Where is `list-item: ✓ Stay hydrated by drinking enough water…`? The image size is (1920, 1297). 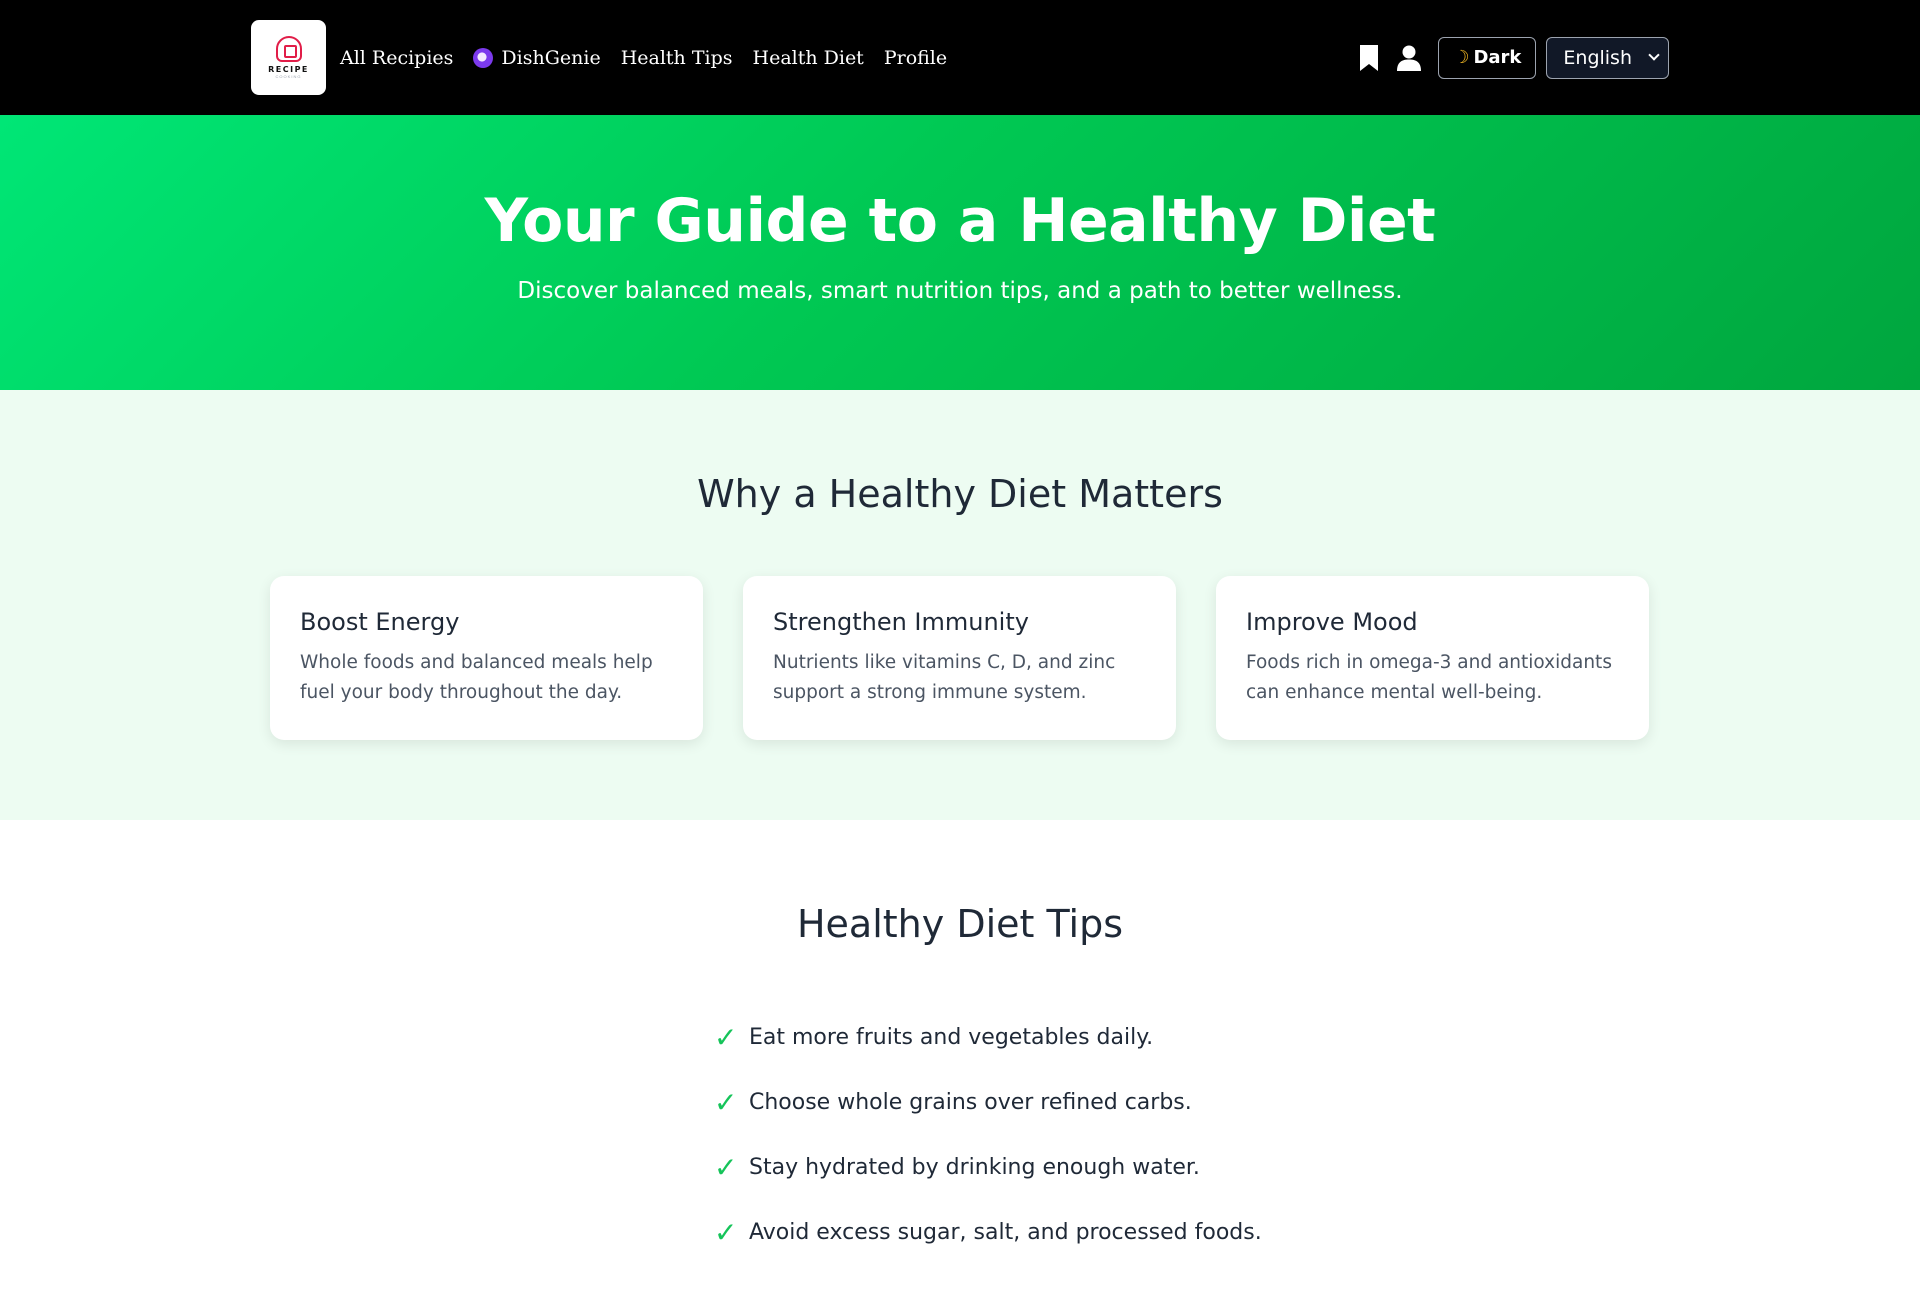 list-item: ✓ Stay hydrated by drinking enough water… is located at coordinates (988, 1167).